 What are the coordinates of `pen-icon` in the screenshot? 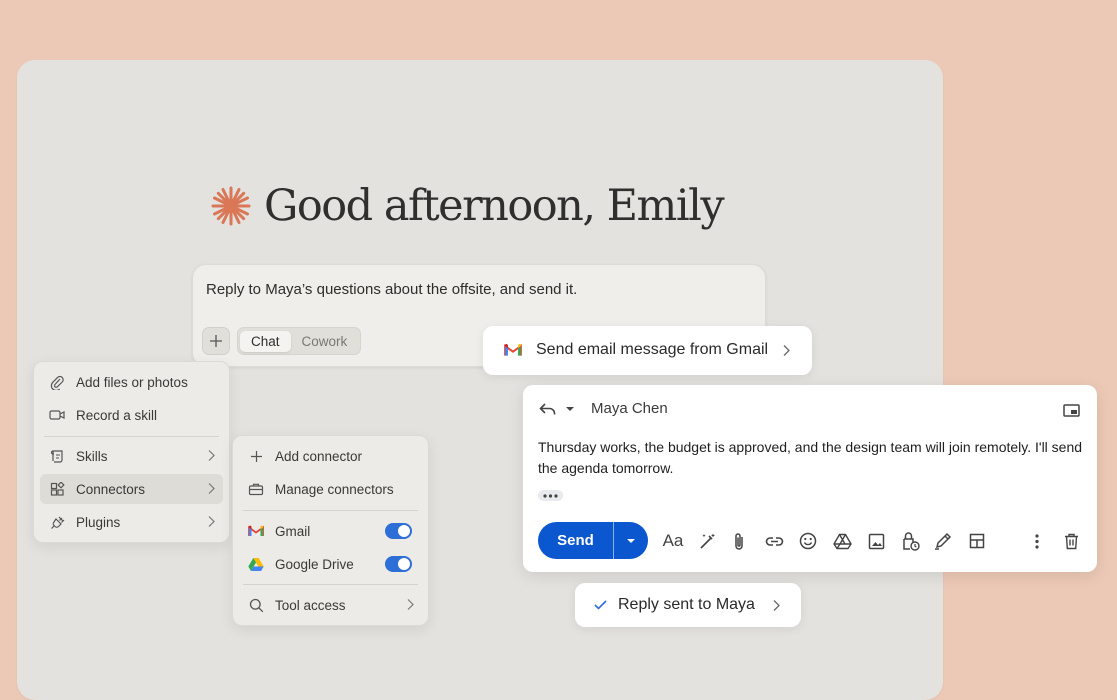 It's located at (943, 541).